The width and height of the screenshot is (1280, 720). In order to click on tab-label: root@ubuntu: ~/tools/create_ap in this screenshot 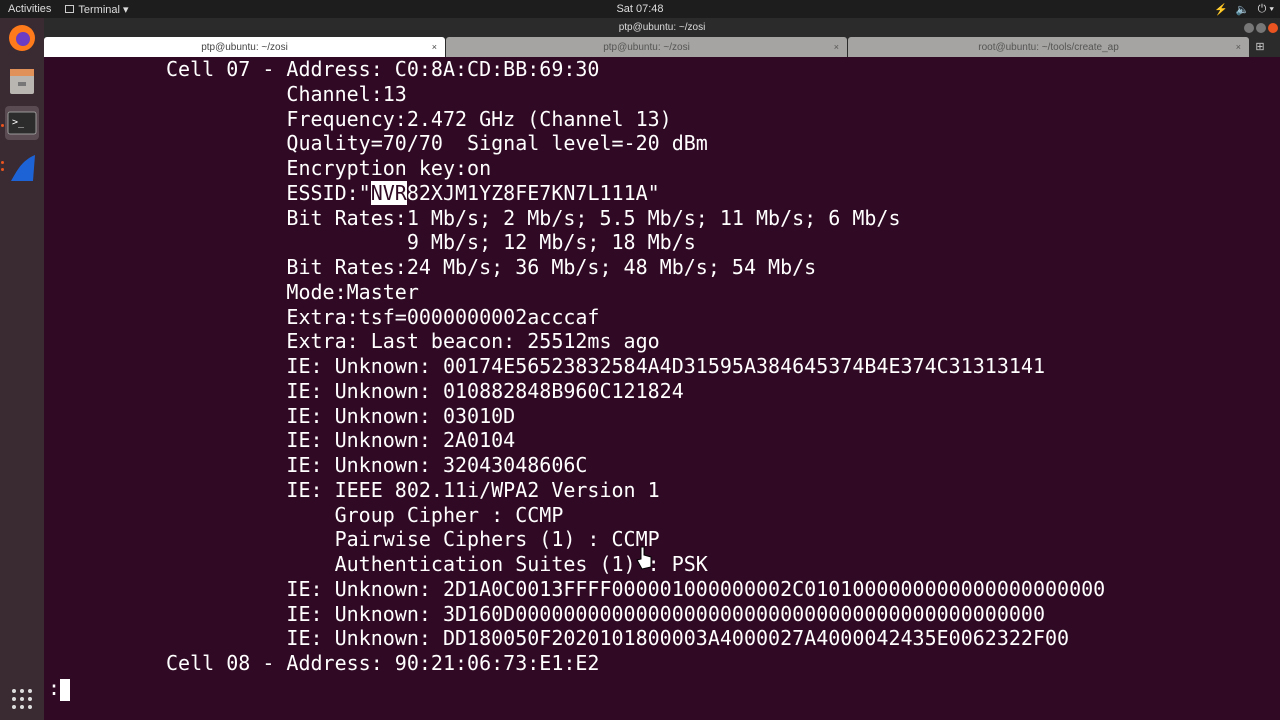, I will do `click(1048, 47)`.